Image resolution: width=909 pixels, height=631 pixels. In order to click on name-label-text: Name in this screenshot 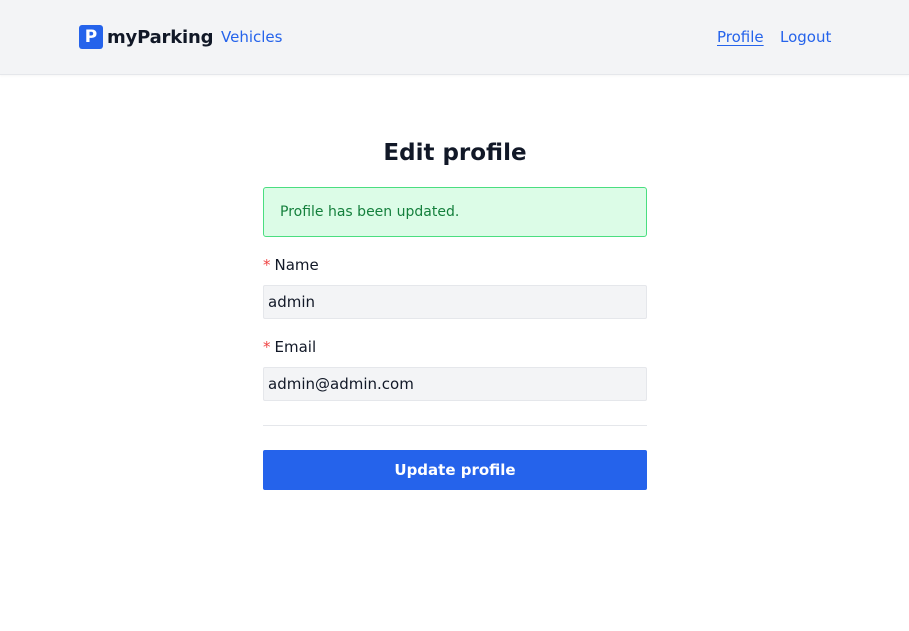, I will do `click(296, 265)`.